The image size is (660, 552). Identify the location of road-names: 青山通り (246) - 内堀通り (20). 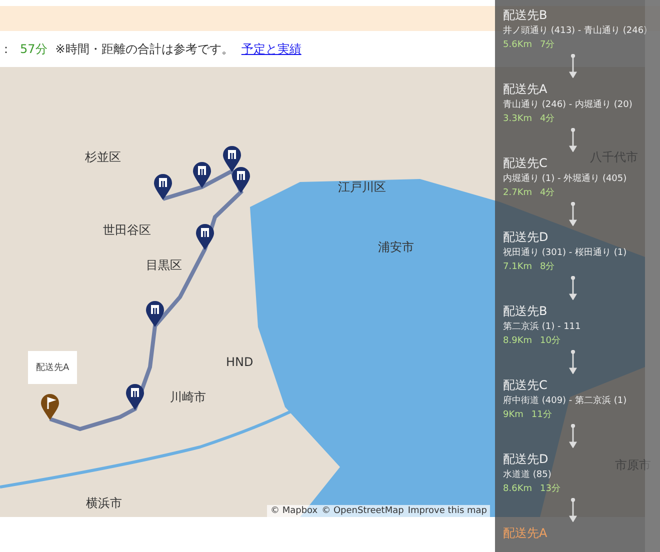
(568, 105).